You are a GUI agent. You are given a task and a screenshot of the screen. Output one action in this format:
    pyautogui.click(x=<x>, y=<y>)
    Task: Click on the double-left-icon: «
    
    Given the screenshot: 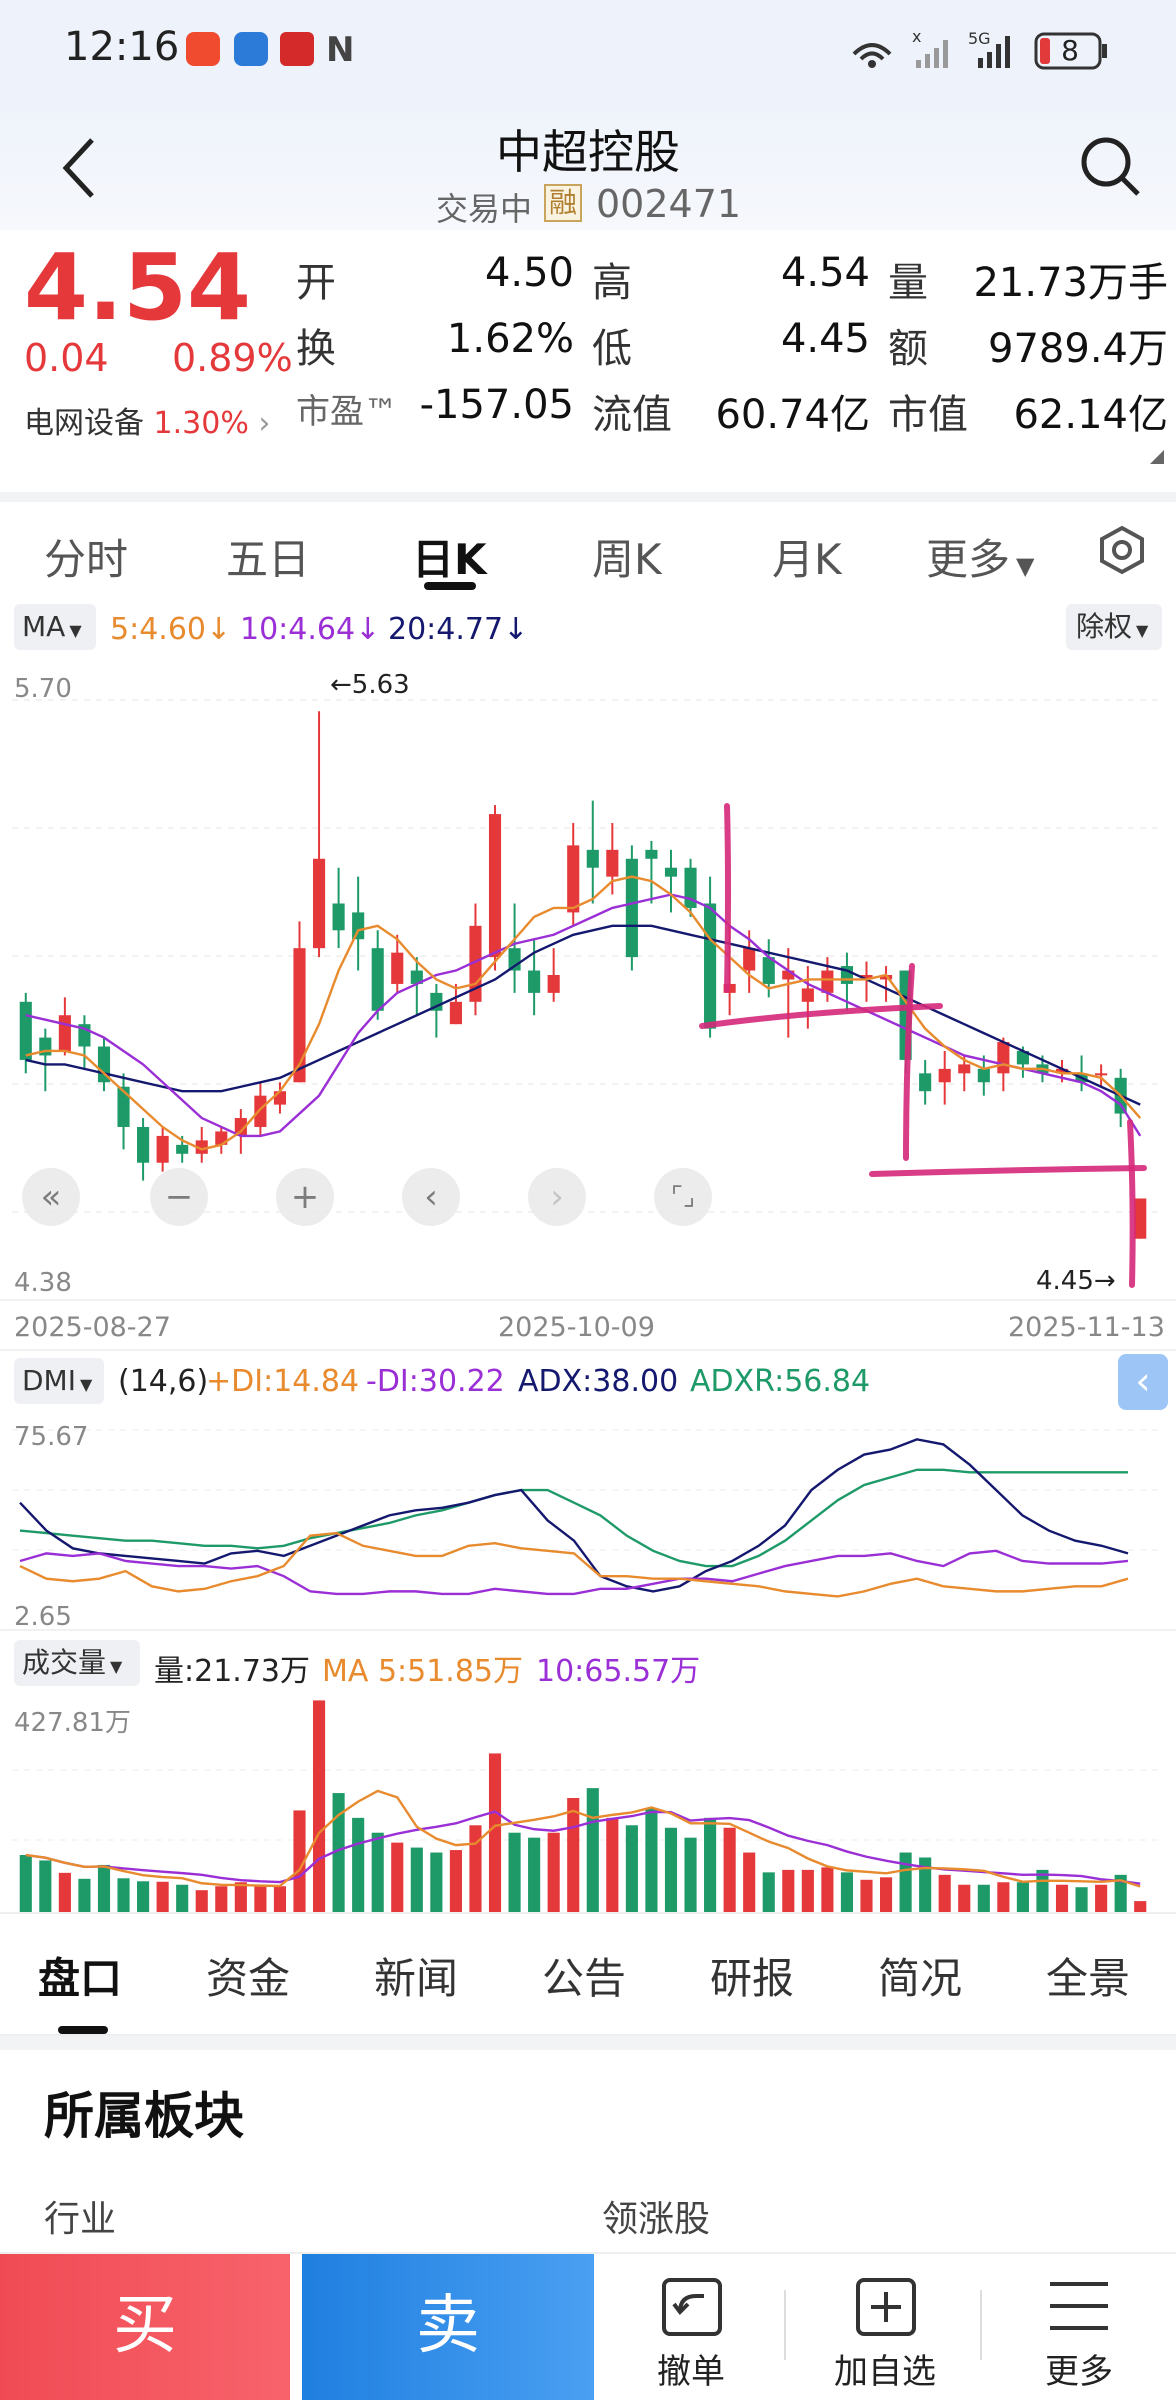 What is the action you would take?
    pyautogui.click(x=51, y=1197)
    